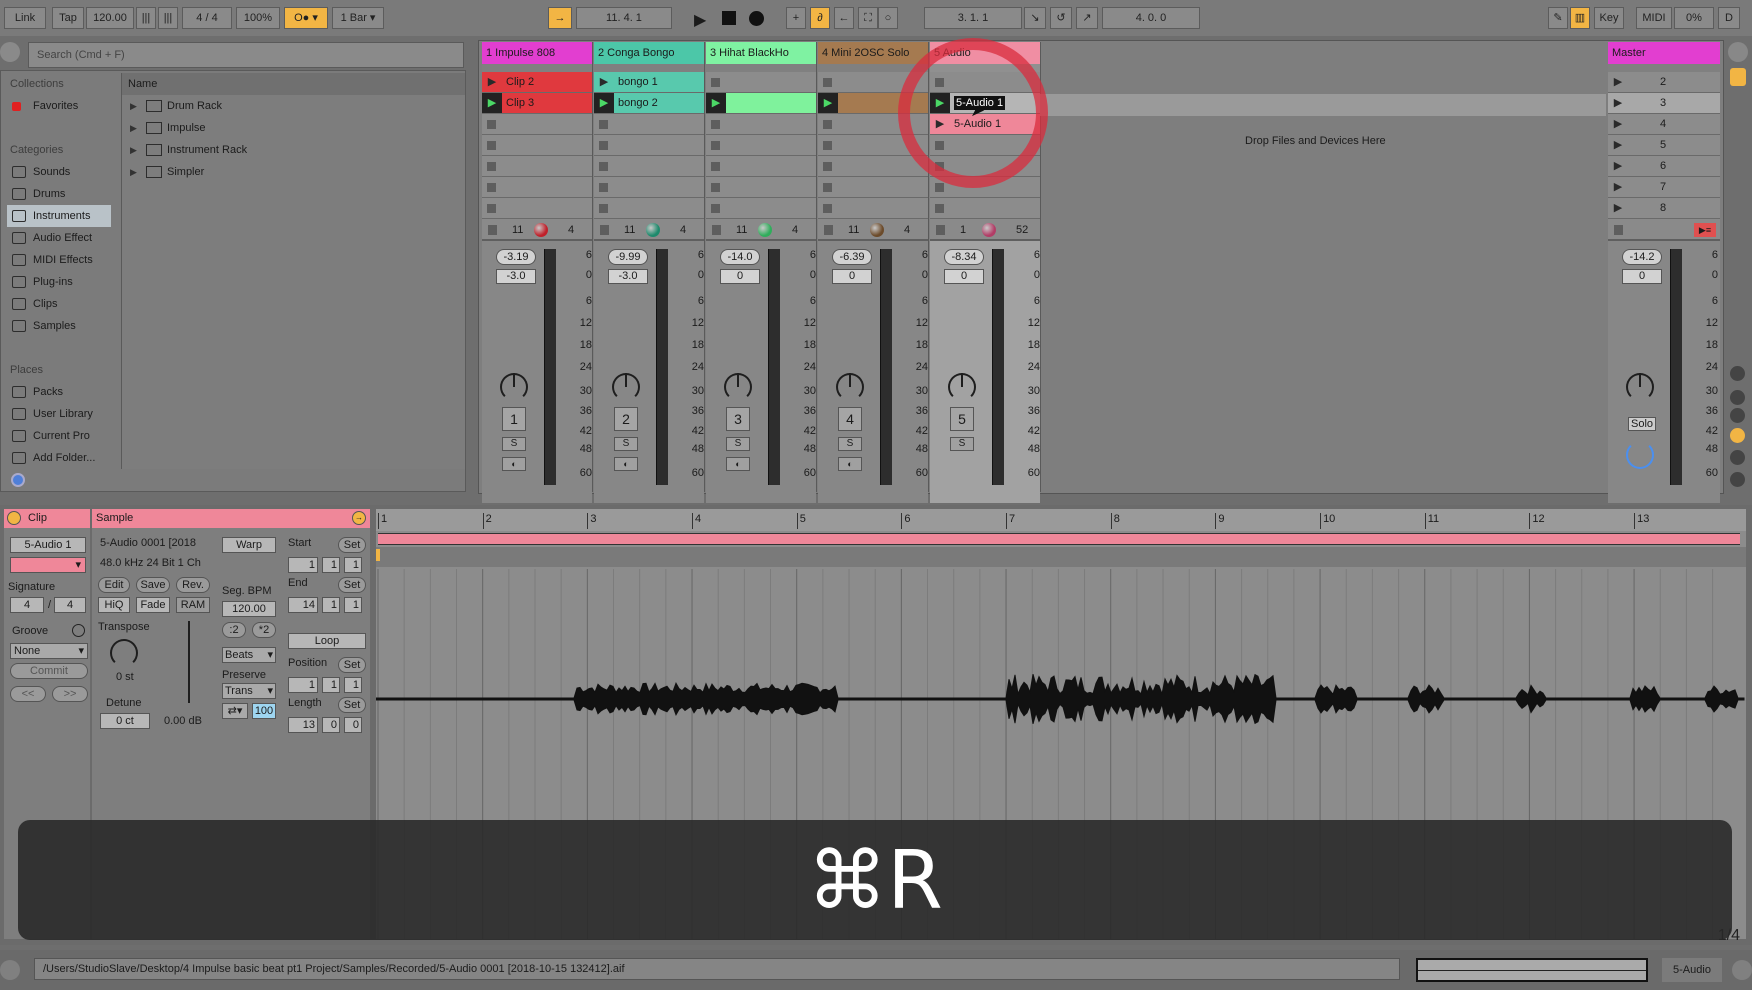  I want to click on bar-beat-field: 14, so click(303, 605).